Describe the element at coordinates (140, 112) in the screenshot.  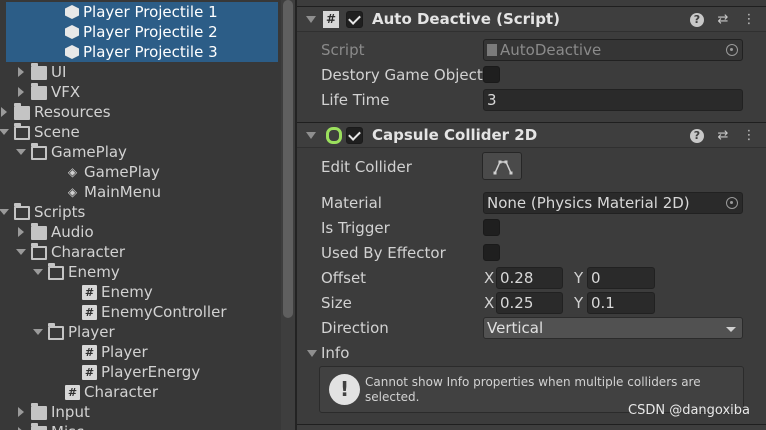
I see `tree-row: Resources` at that location.